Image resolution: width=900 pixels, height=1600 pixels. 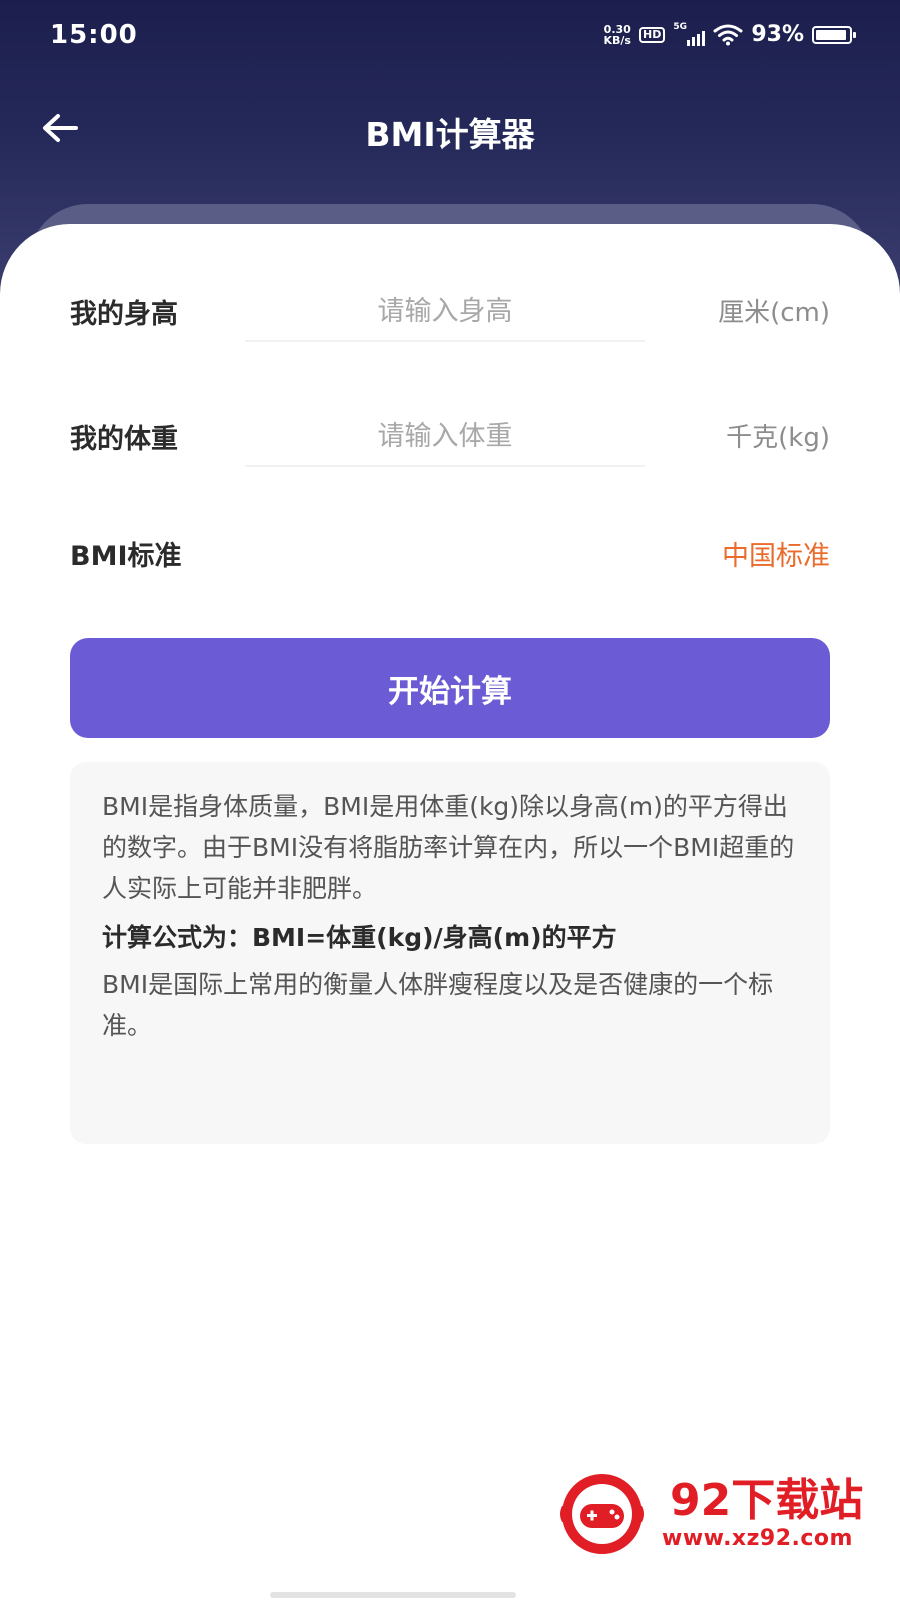 I want to click on watermark: 92下载站 www.xz92.com, so click(x=720, y=1515).